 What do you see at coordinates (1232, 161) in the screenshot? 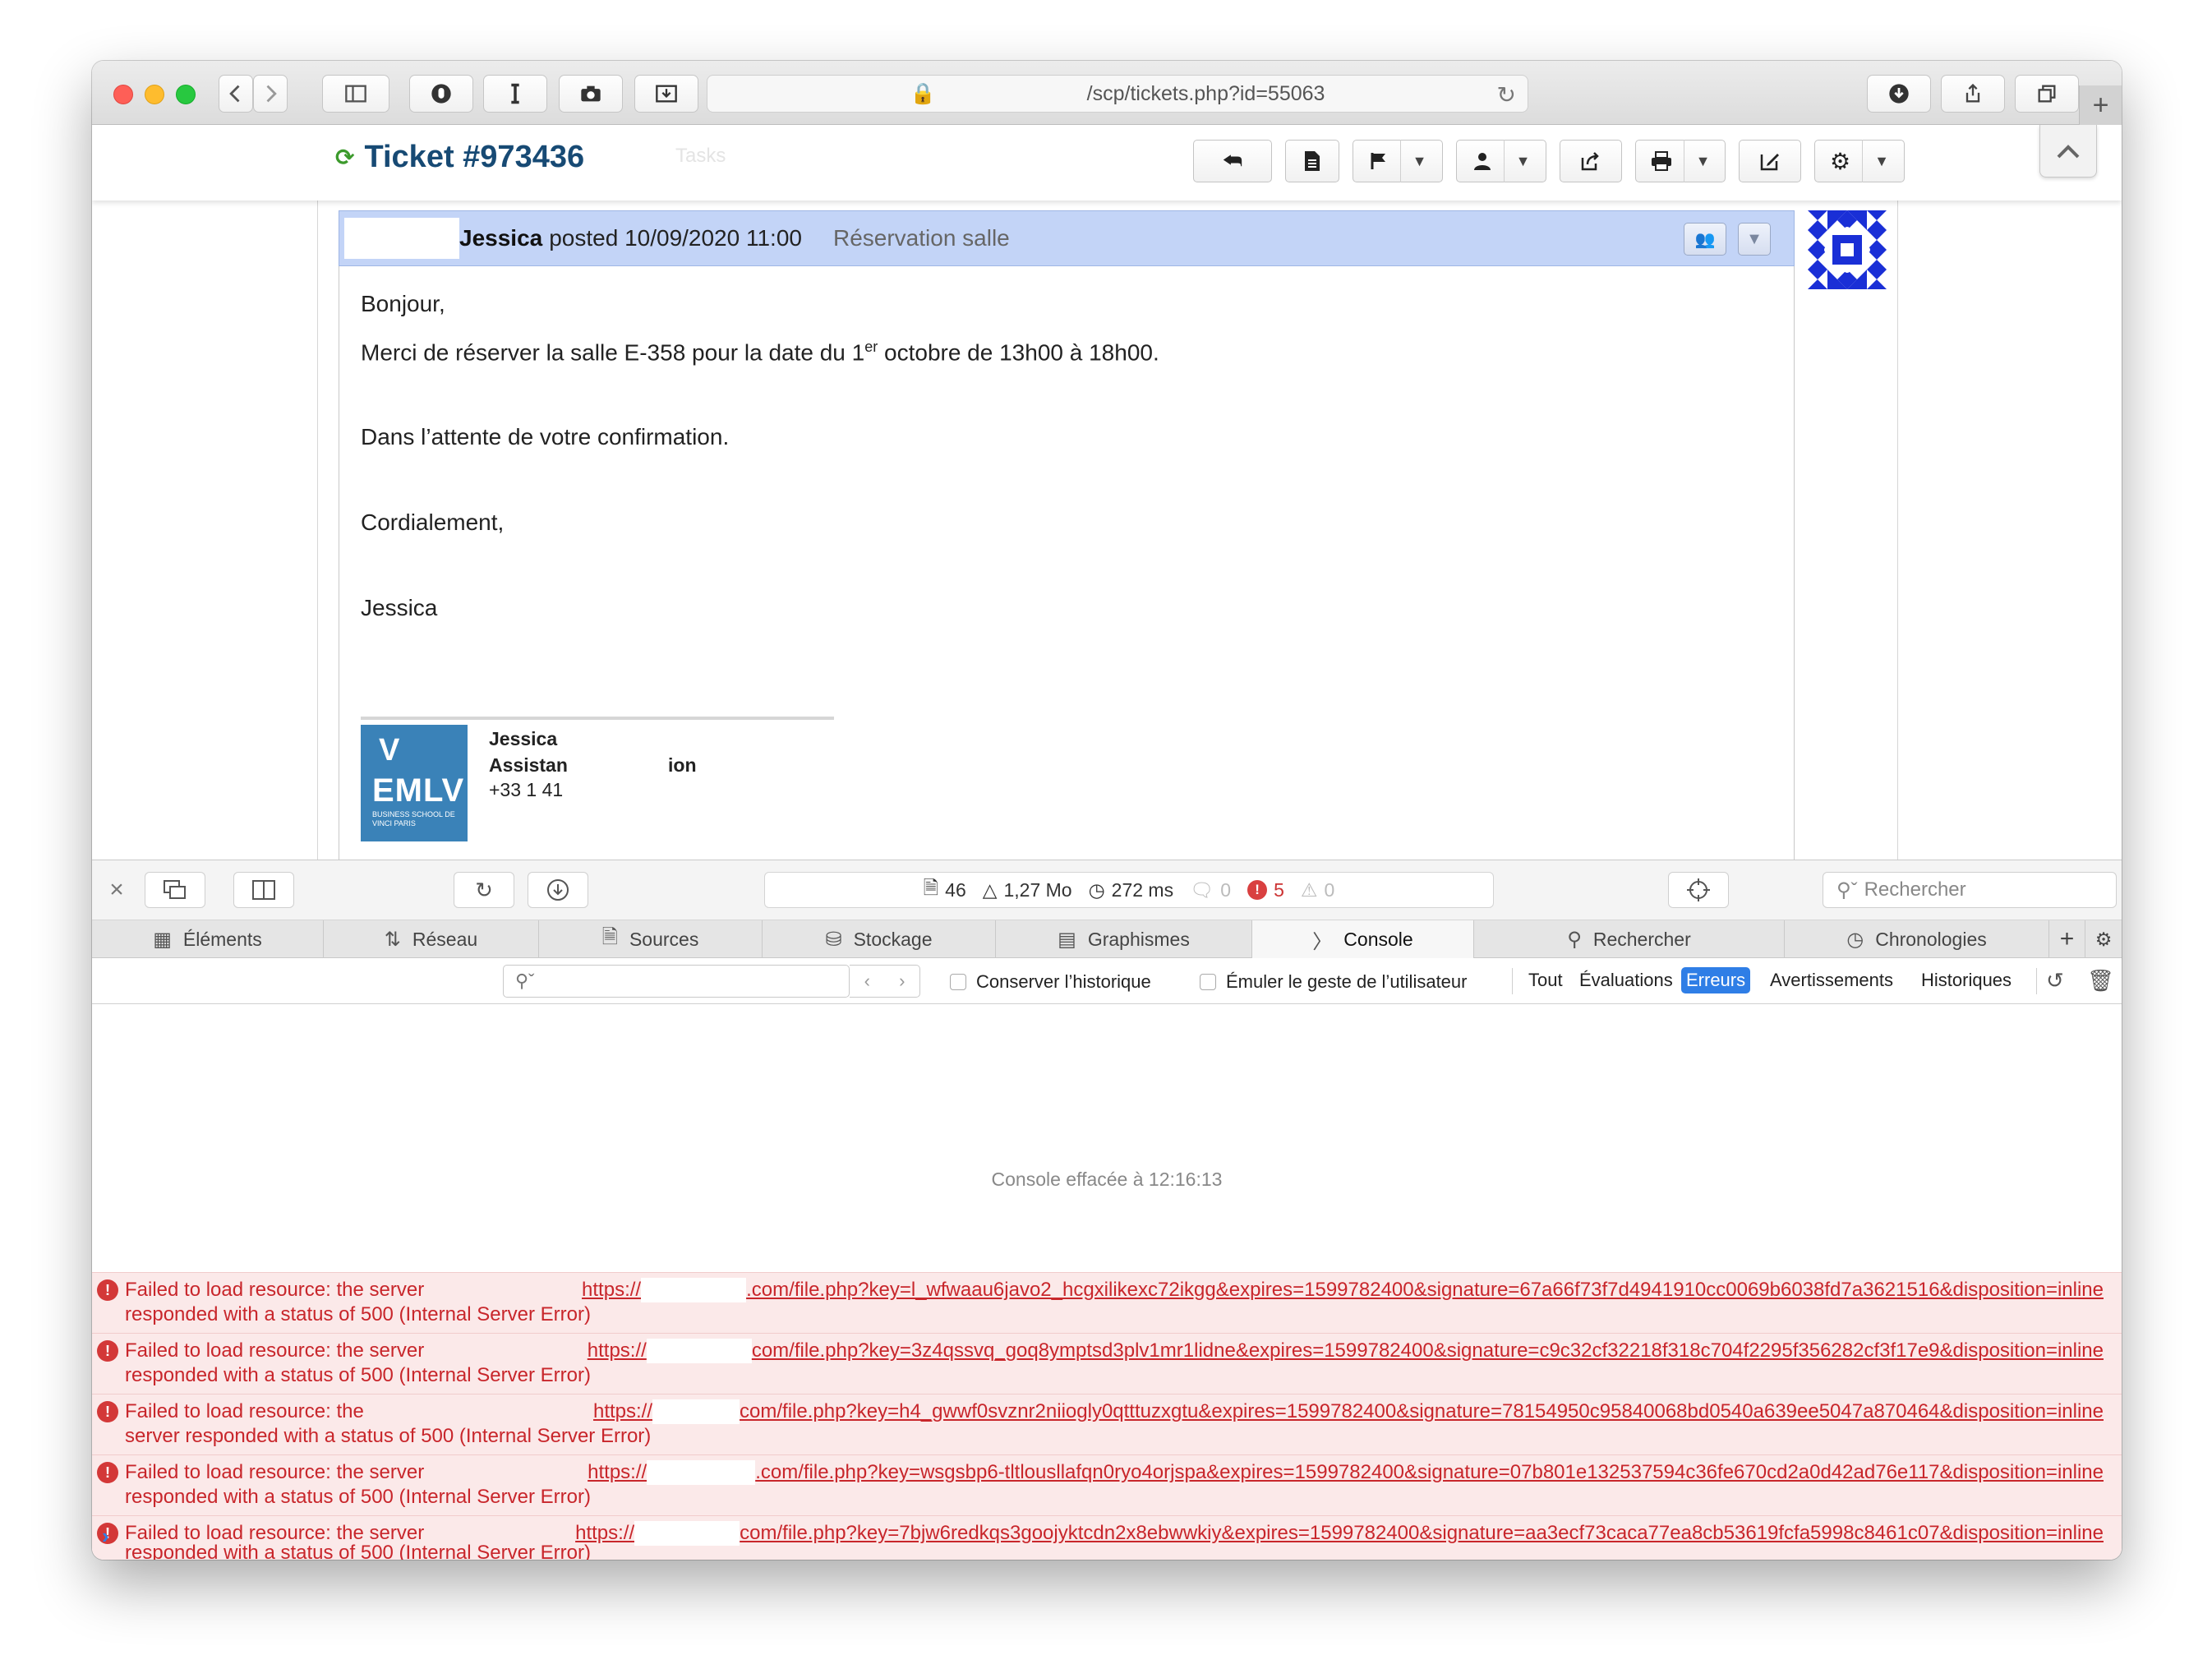
I see `reply-button: ⮪` at bounding box center [1232, 161].